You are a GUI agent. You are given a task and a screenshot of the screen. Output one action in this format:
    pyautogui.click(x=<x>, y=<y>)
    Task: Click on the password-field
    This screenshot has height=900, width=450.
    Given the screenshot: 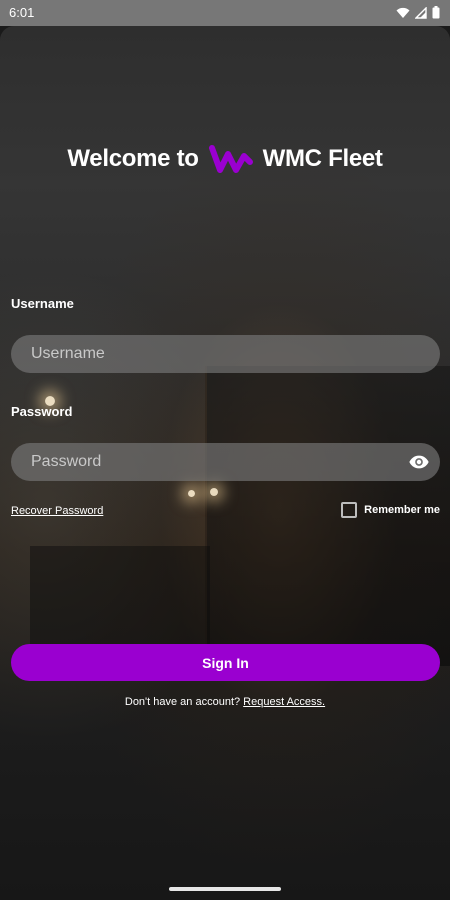 What is the action you would take?
    pyautogui.click(x=225, y=462)
    